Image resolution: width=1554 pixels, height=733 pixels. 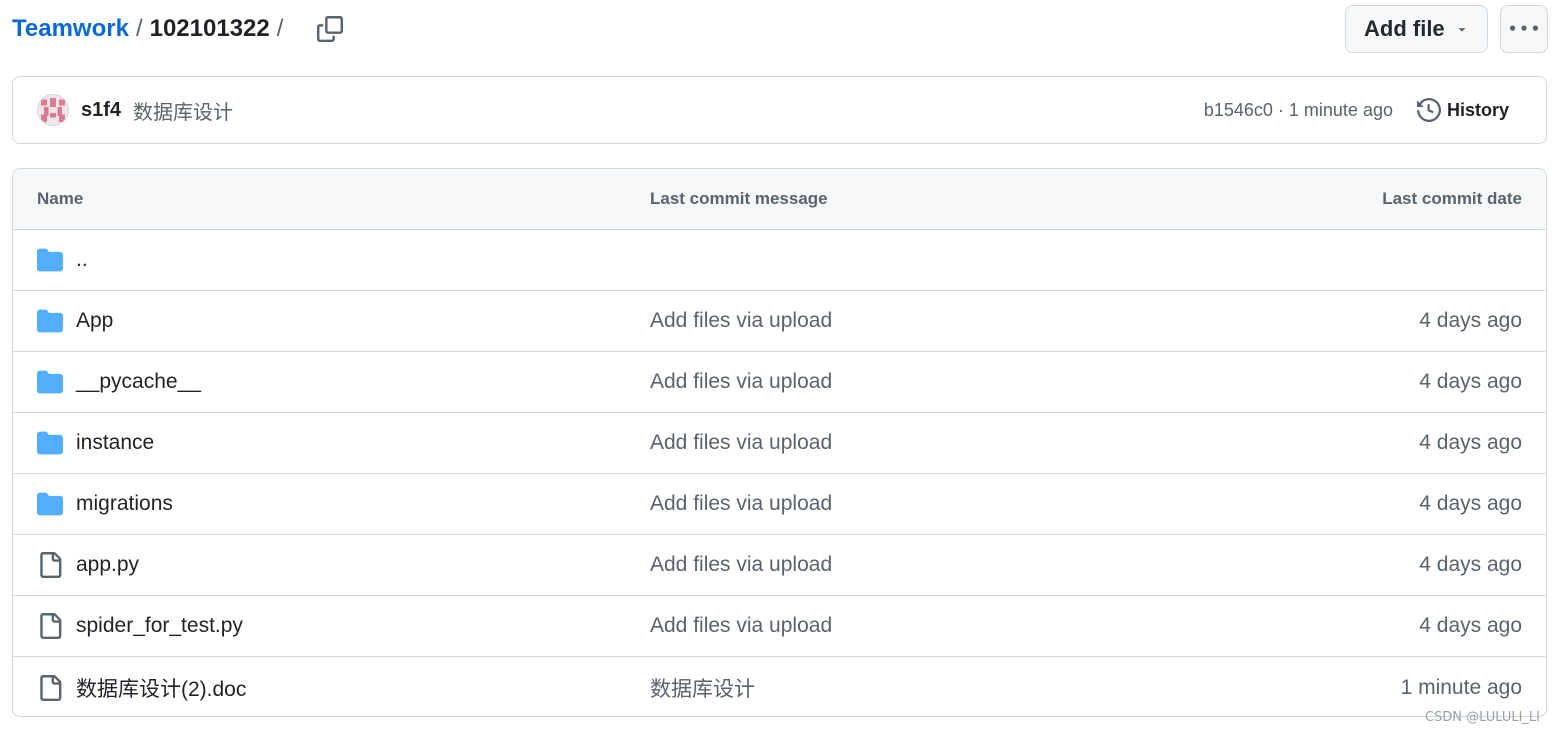 I want to click on history-button: History, so click(x=1462, y=110).